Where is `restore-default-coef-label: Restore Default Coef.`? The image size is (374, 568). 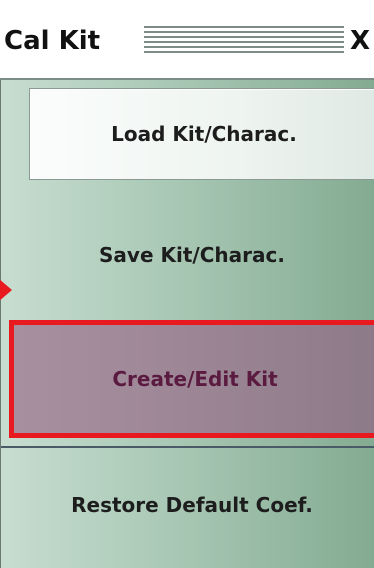
restore-default-coef-label: Restore Default Coef. is located at coordinates (192, 505).